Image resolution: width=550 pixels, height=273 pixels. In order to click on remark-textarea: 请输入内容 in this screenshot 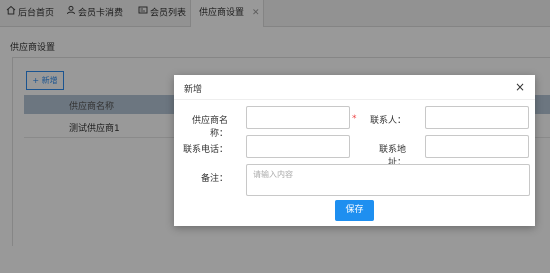, I will do `click(388, 180)`.